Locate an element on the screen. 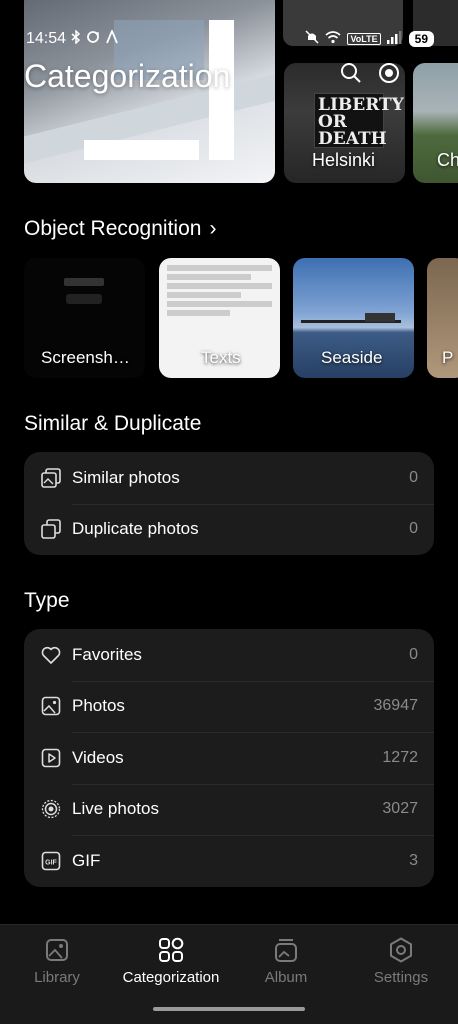  recognition-label-texts: Texts is located at coordinates (221, 357).